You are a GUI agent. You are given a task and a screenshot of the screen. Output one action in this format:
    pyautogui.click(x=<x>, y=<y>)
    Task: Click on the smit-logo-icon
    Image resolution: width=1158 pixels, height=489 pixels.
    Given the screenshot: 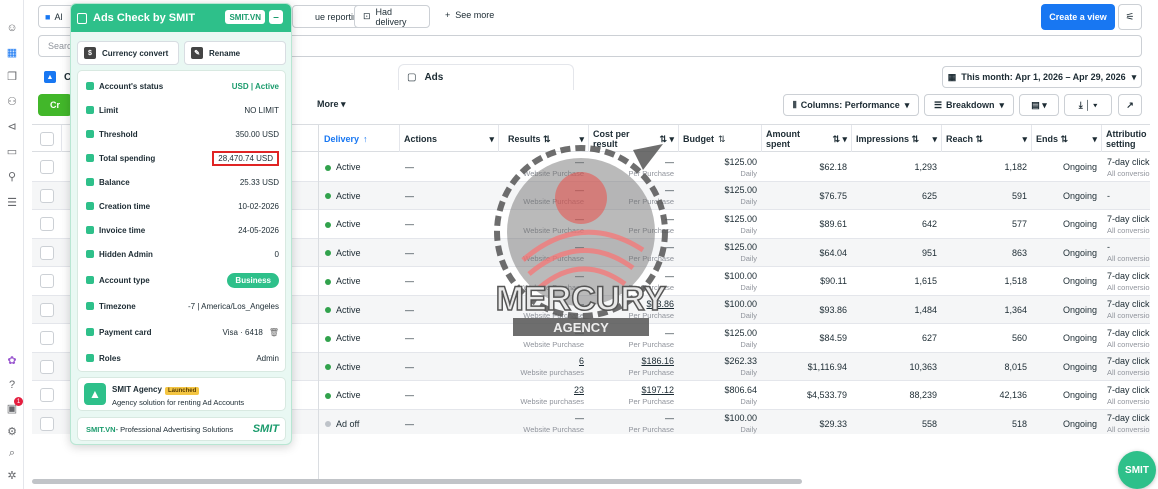 What is the action you would take?
    pyautogui.click(x=82, y=18)
    